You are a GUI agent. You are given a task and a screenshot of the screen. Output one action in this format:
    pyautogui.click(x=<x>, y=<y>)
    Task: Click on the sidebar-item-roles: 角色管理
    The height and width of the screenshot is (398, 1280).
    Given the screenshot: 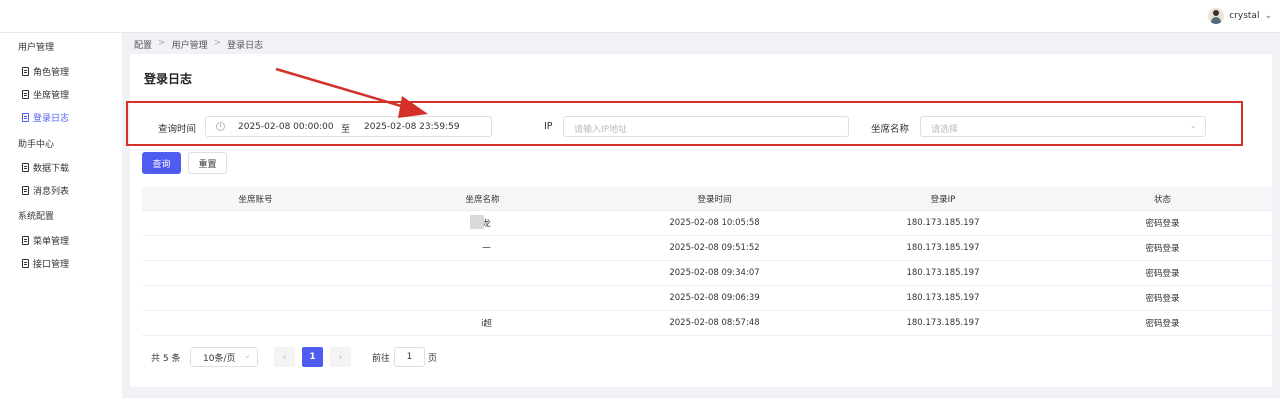 What is the action you would take?
    pyautogui.click(x=45, y=71)
    